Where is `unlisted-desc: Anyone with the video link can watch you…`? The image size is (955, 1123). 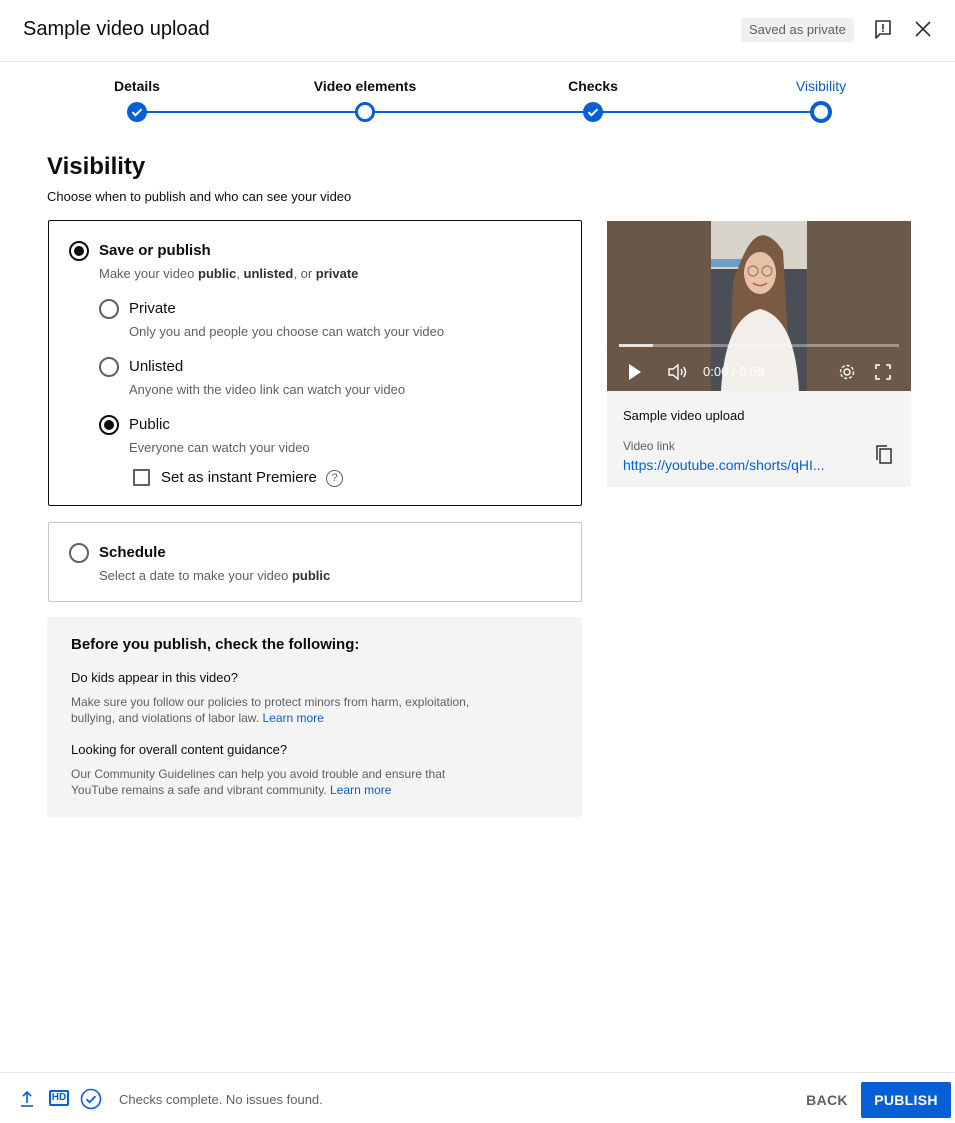 unlisted-desc: Anyone with the video link can watch you… is located at coordinates (267, 389).